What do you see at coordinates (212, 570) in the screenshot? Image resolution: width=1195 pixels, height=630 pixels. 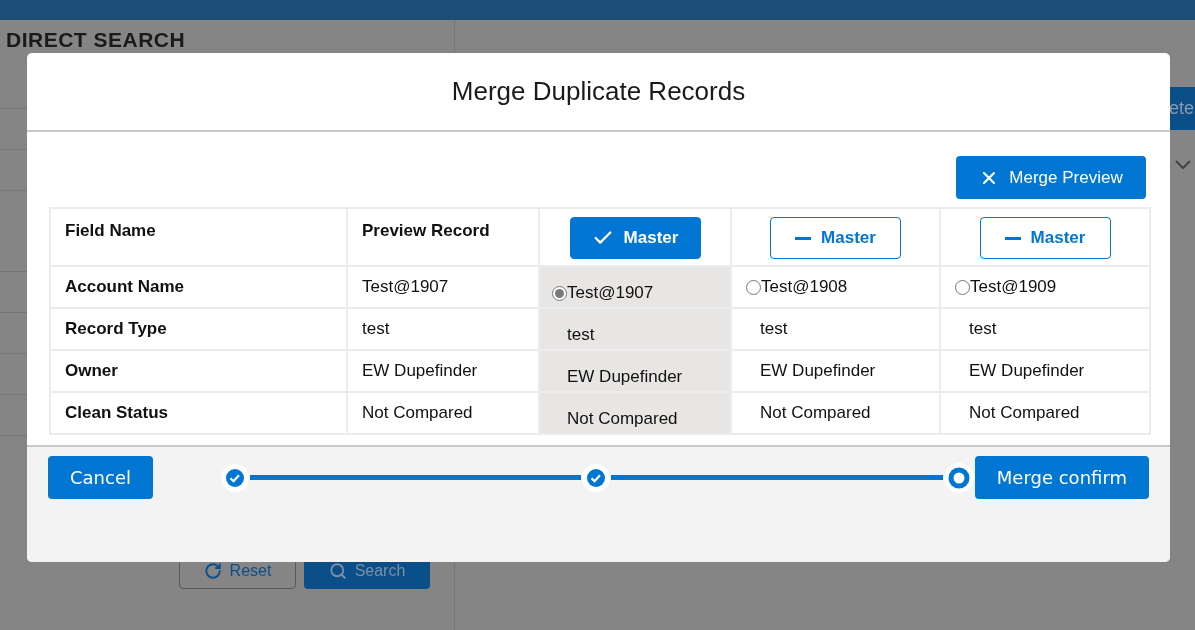 I see `reset-icon` at bounding box center [212, 570].